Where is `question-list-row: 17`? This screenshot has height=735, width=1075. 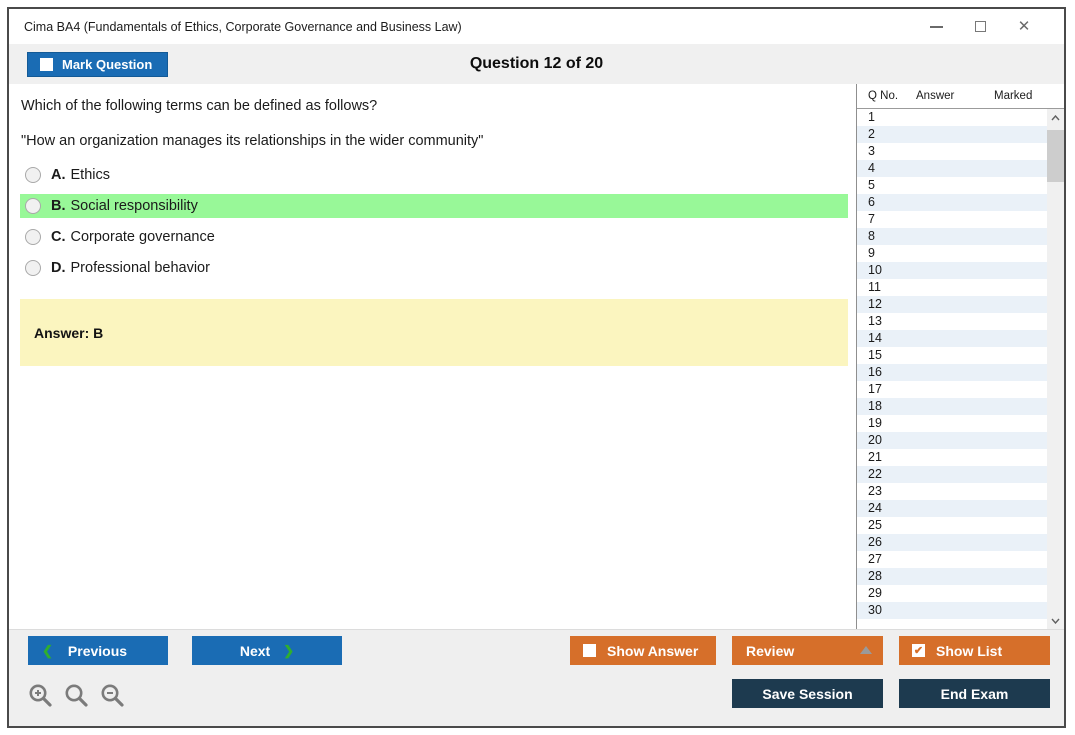 question-list-row: 17 is located at coordinates (960, 389).